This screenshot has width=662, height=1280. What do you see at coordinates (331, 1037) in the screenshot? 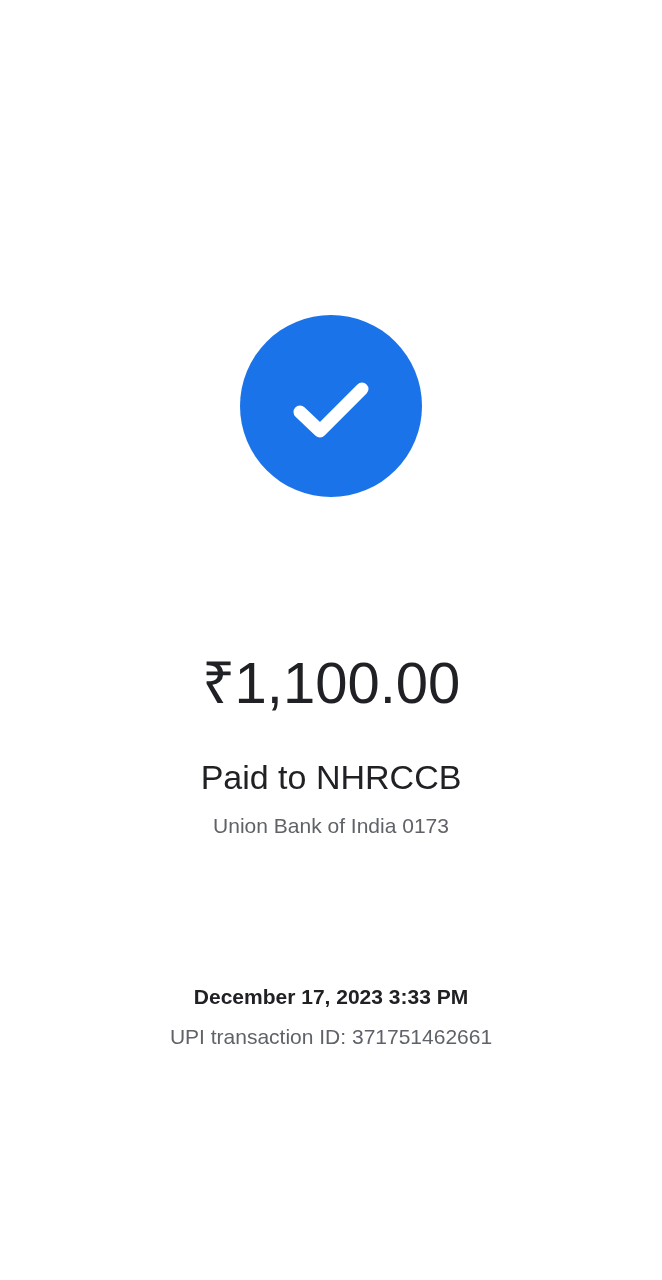
I see `transaction-id: UPI transaction ID: 371751462661` at bounding box center [331, 1037].